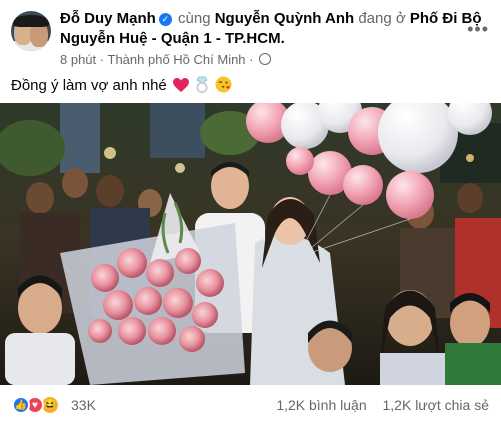 The image size is (501, 423). I want to click on post-stats: 1,2K bình luận 1,2K lượt chia sẻ, so click(376, 405).